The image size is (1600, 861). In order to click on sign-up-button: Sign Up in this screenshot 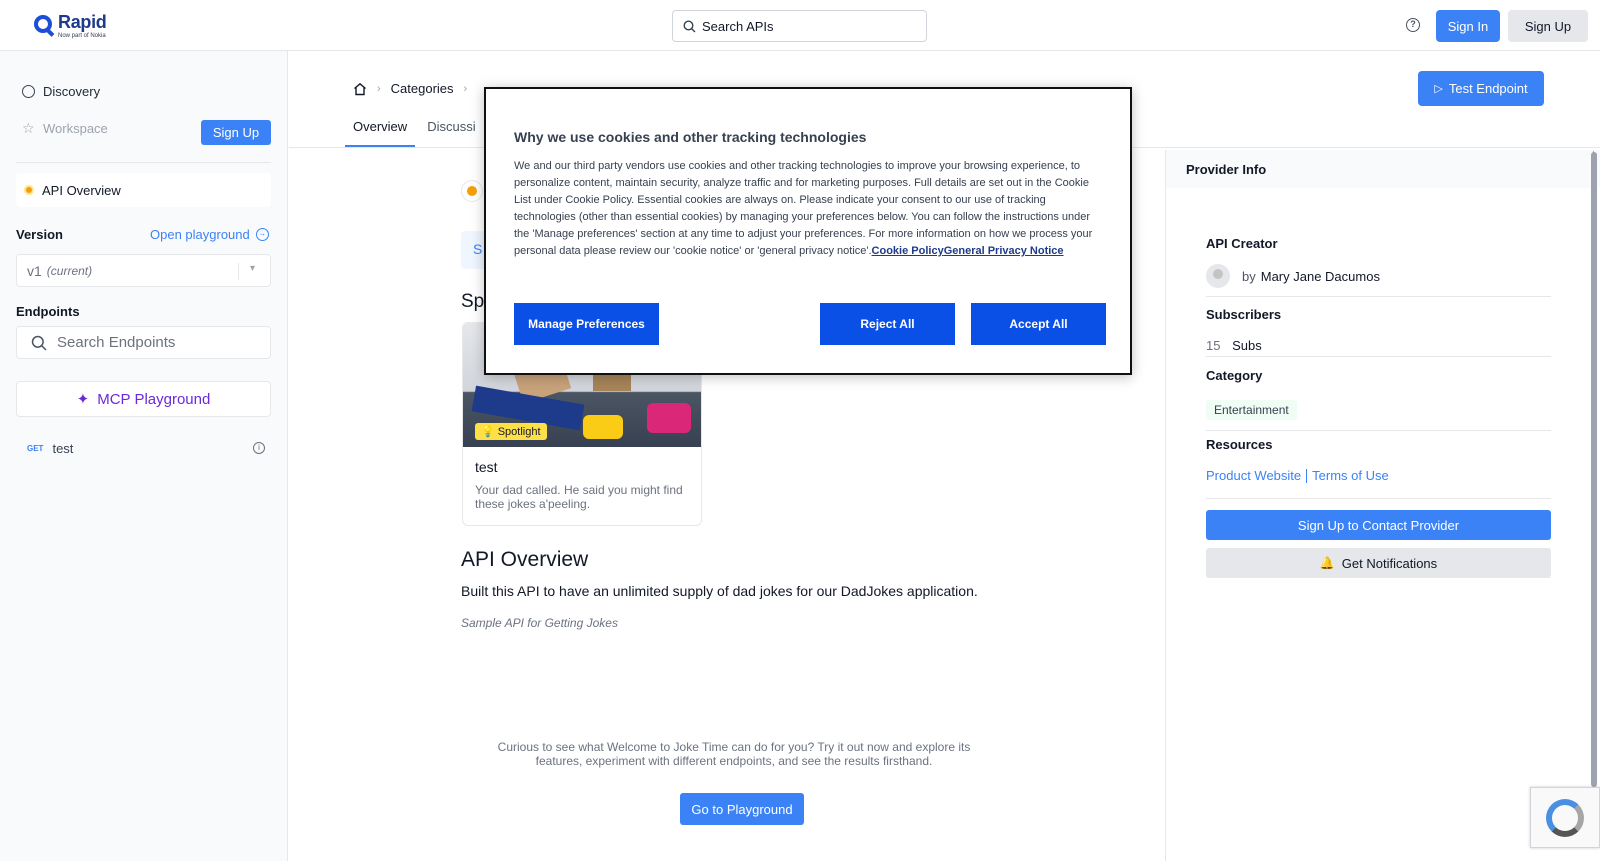, I will do `click(1548, 26)`.